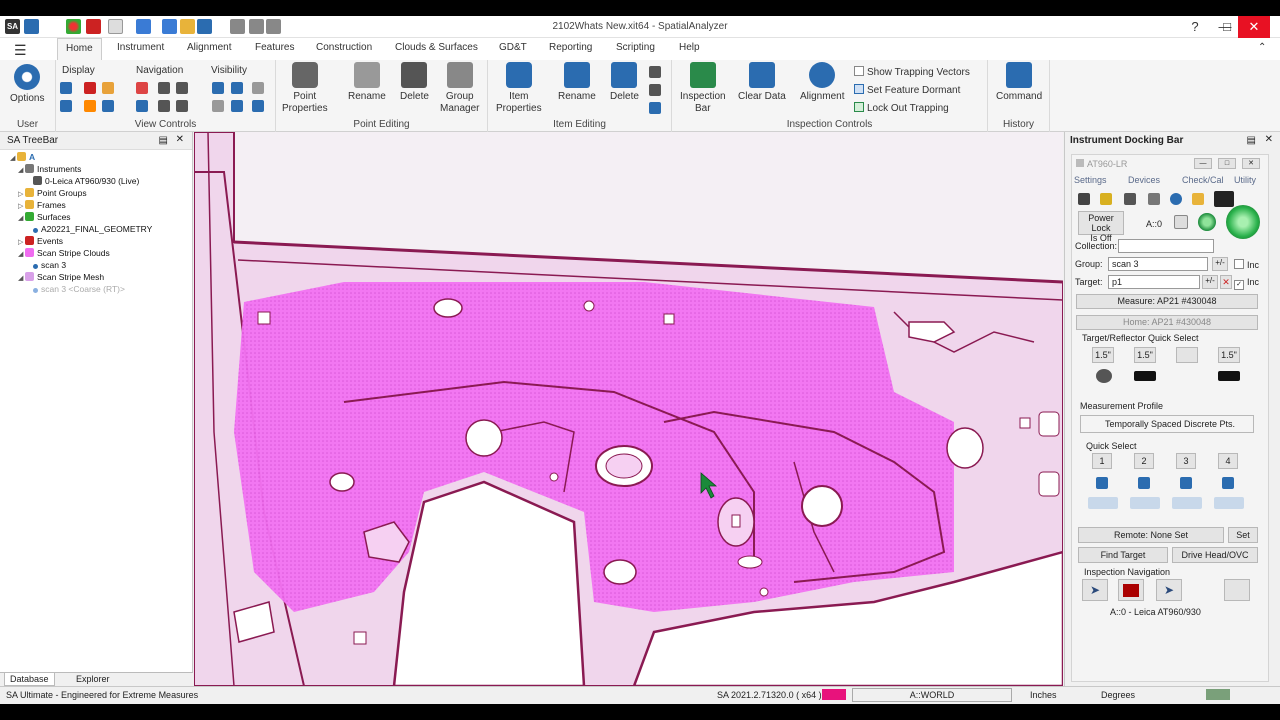 The image size is (1280, 720). I want to click on power-lock-button: Power Lock Is Off, so click(1101, 227).